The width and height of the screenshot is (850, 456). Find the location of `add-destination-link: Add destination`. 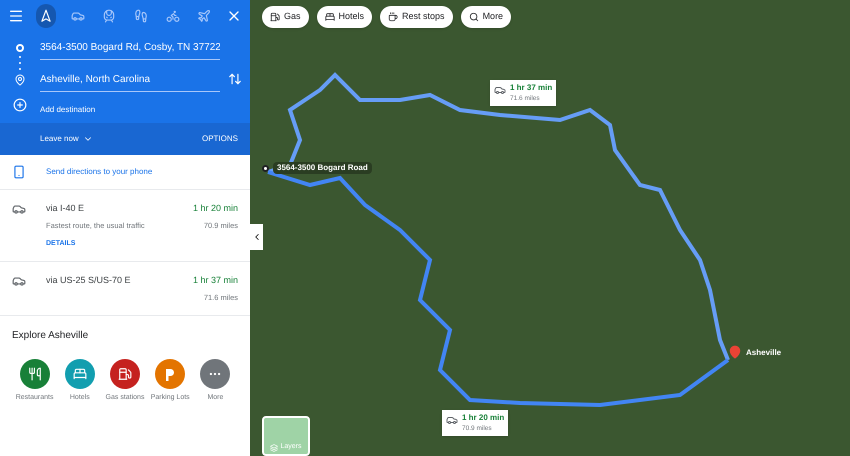

add-destination-link: Add destination is located at coordinates (130, 110).